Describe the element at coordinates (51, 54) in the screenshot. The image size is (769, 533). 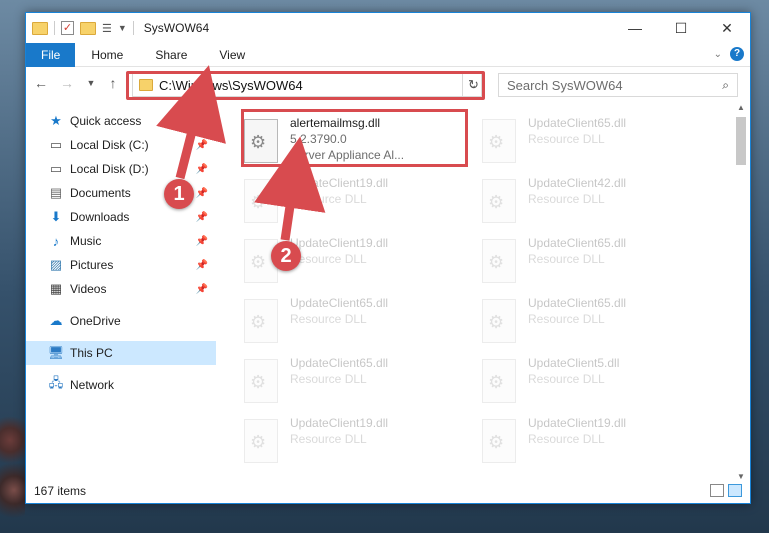
I see `tab-file: File` at that location.